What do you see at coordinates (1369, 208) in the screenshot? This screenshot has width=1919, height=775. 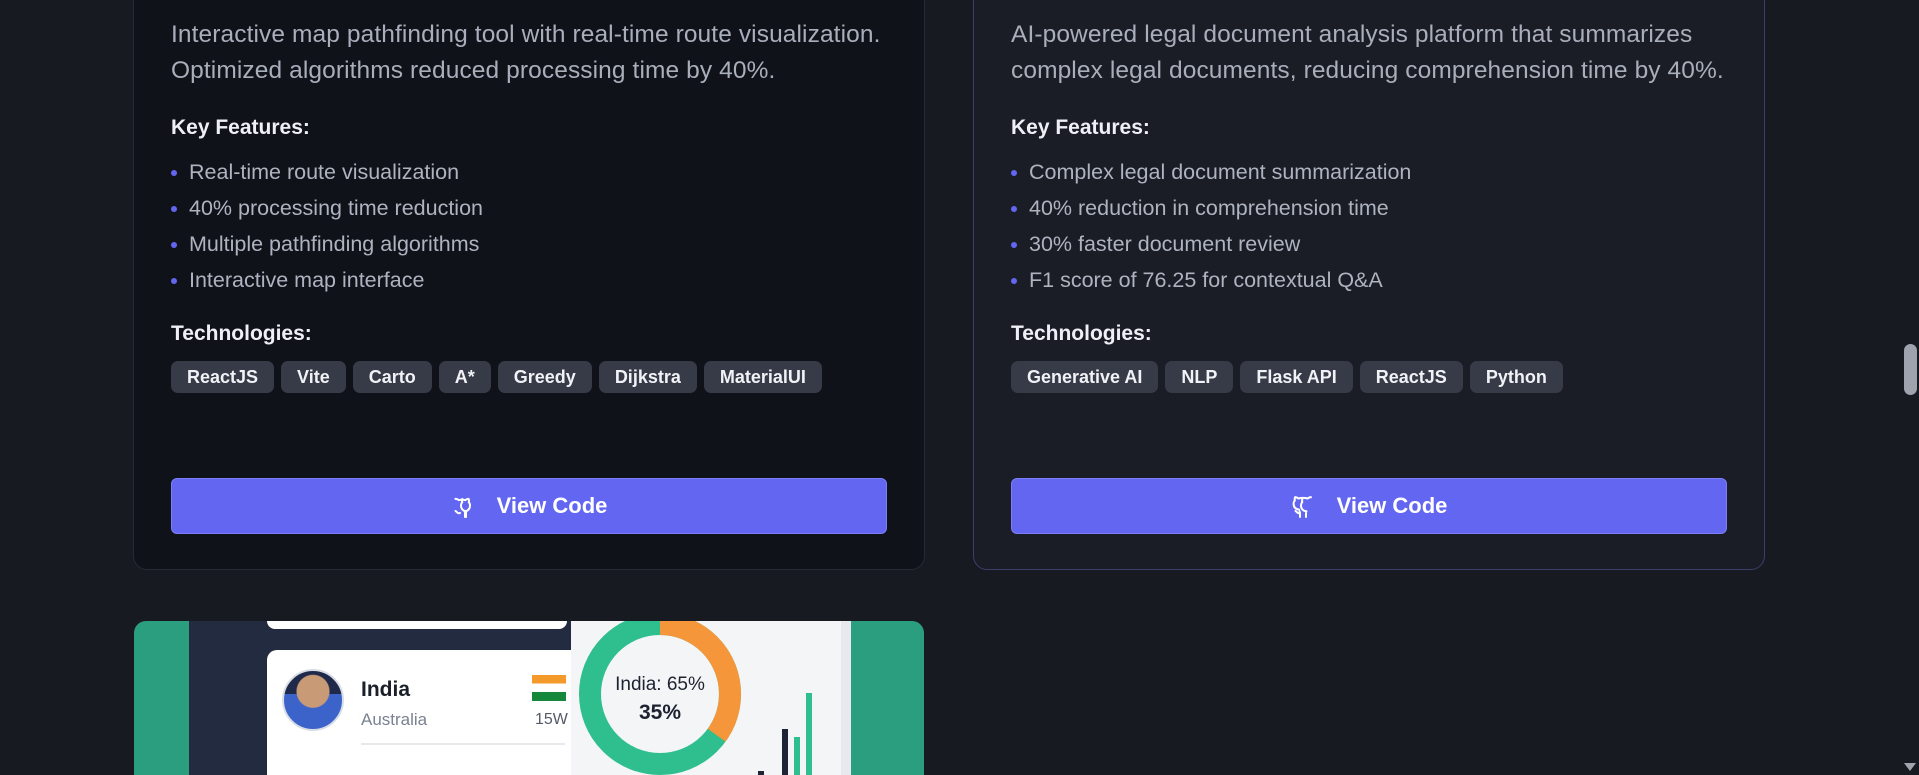 I see `list-item: 40% reduction in comprehension time` at bounding box center [1369, 208].